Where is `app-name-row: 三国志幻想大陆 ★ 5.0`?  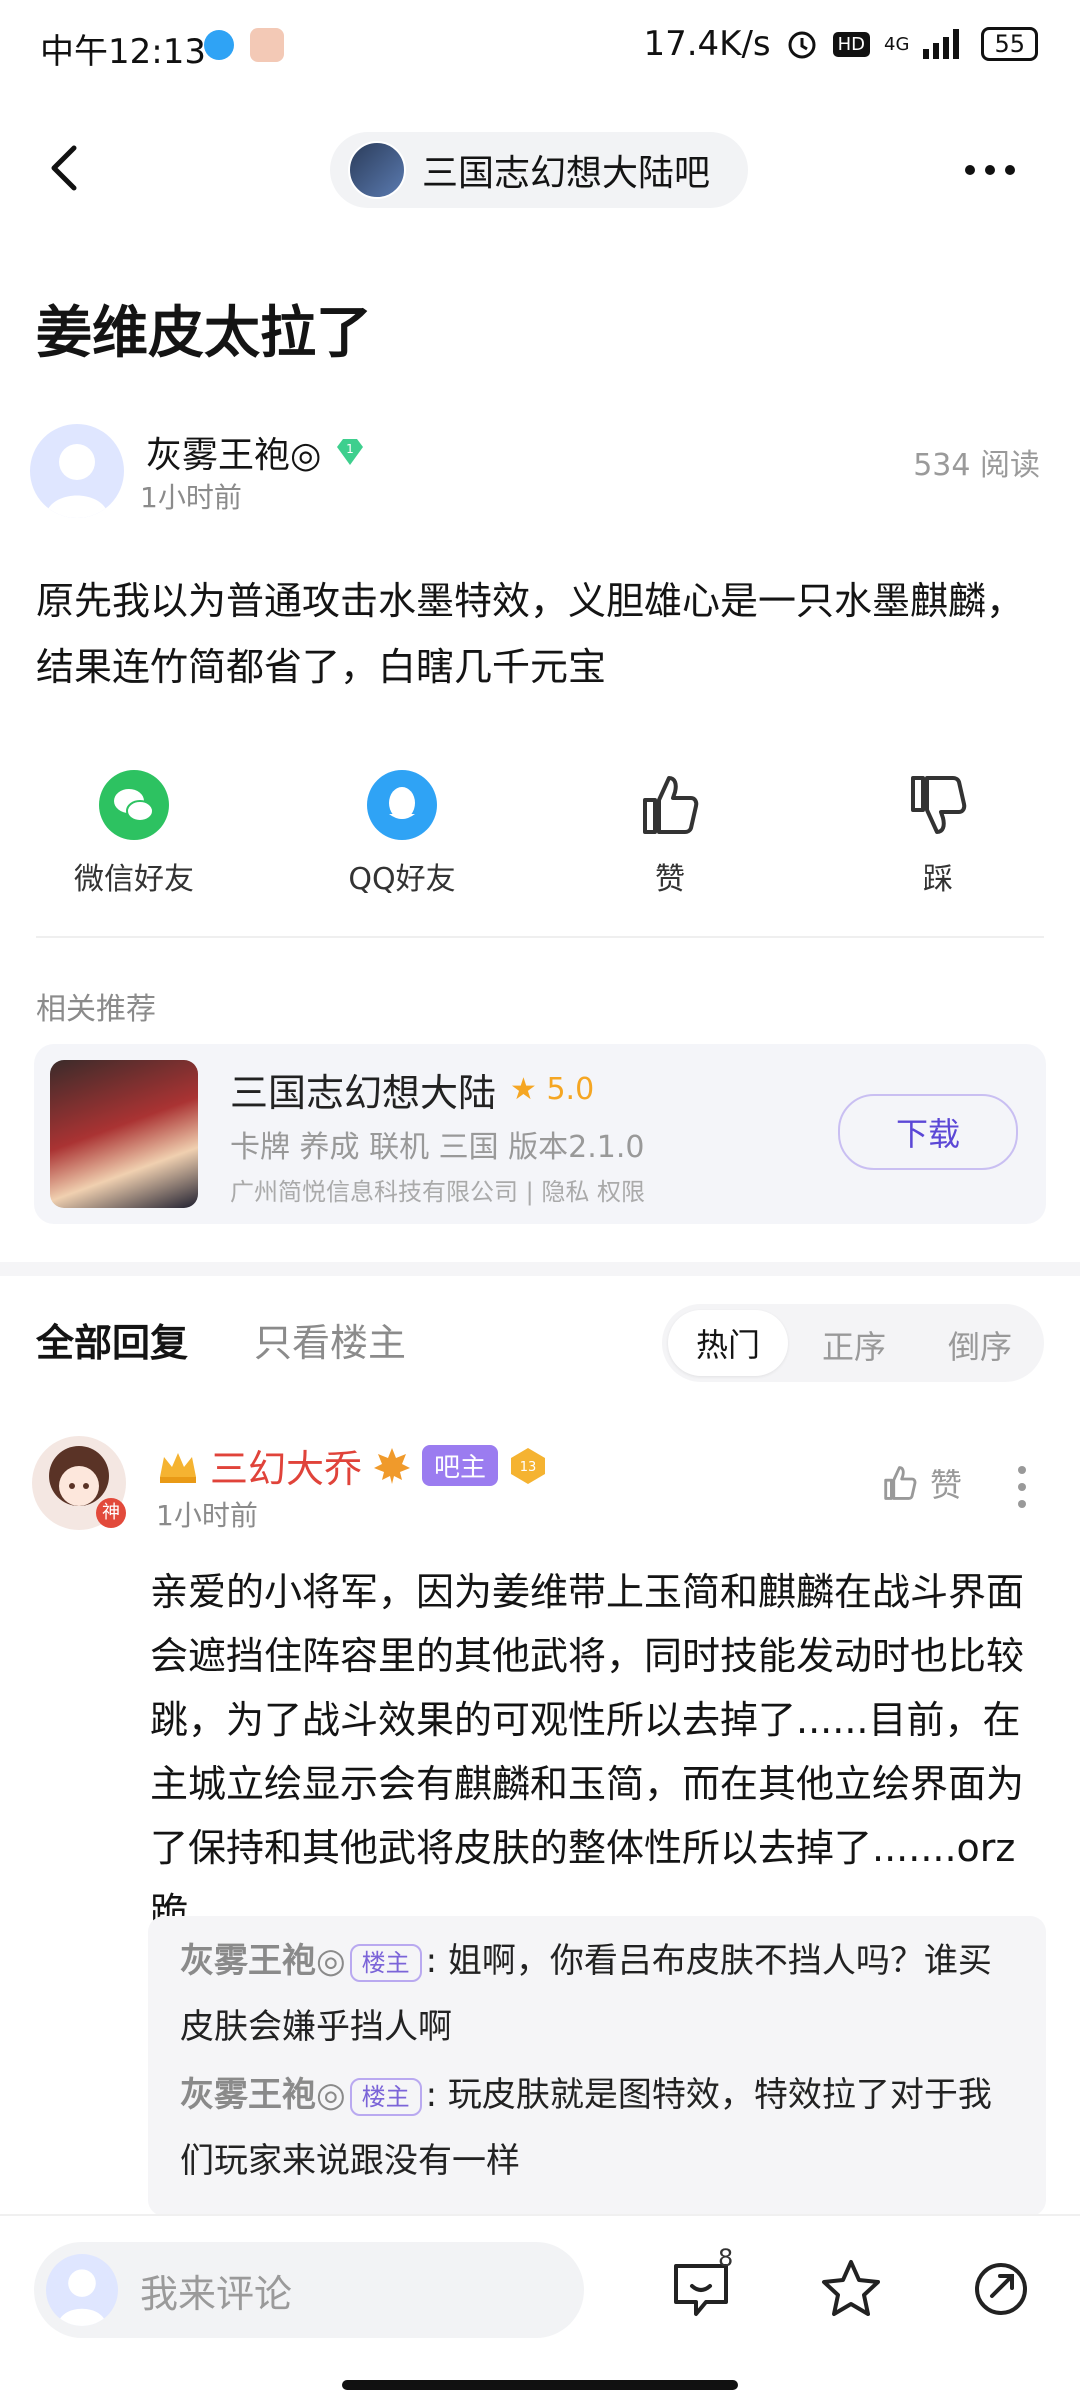
app-name-row: 三国志幻想大陆 ★ 5.0 is located at coordinates (412, 1089).